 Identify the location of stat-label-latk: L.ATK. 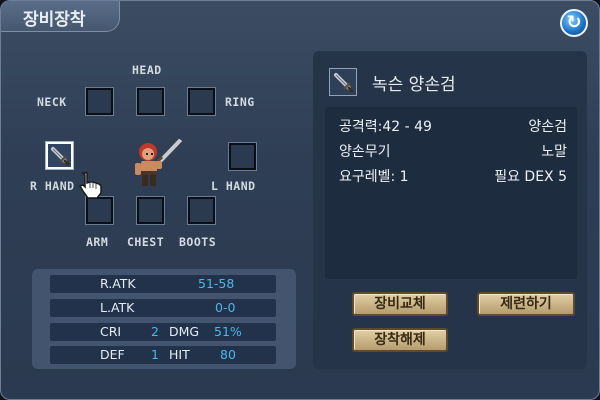
(117, 307).